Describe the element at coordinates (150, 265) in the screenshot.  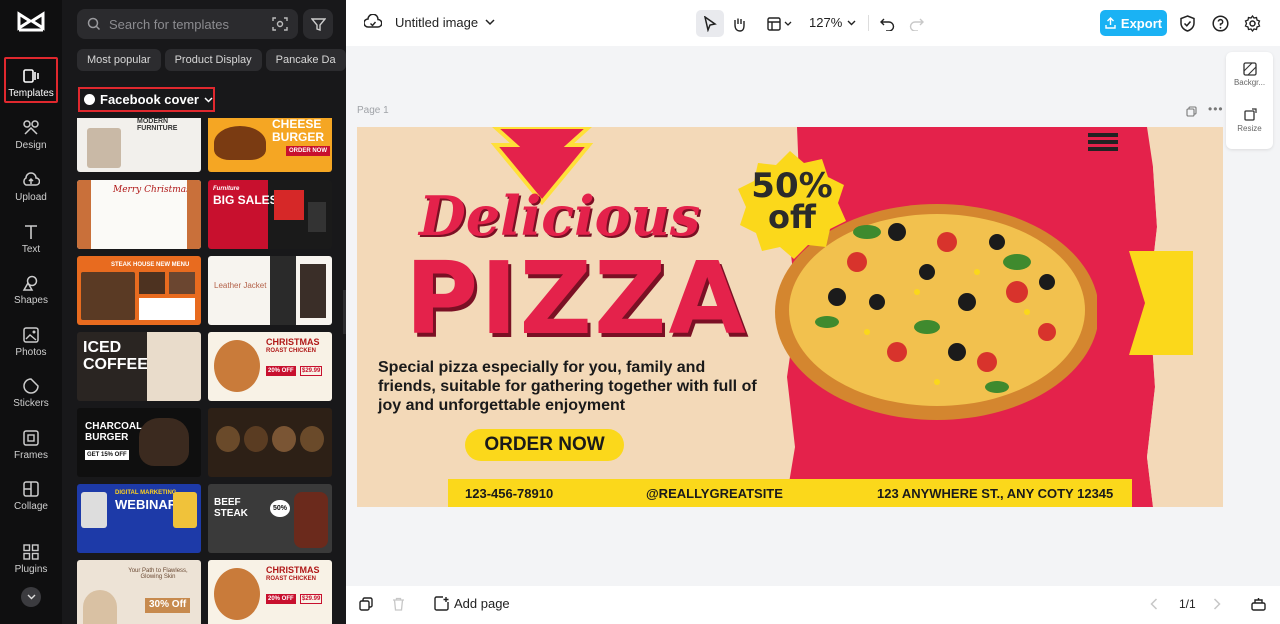
I see `thumb-title: STEAK HOUSE NEW MENU` at that location.